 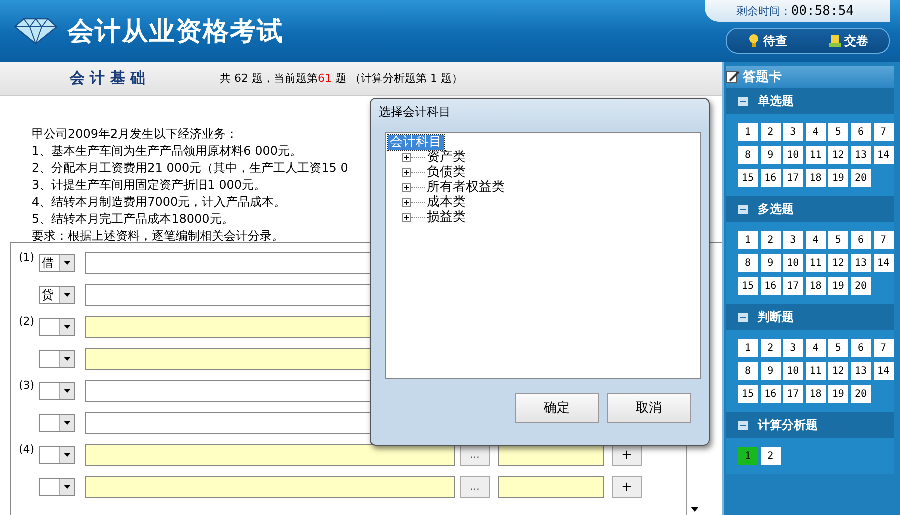 I want to click on cancel-button: 取消, so click(x=649, y=408).